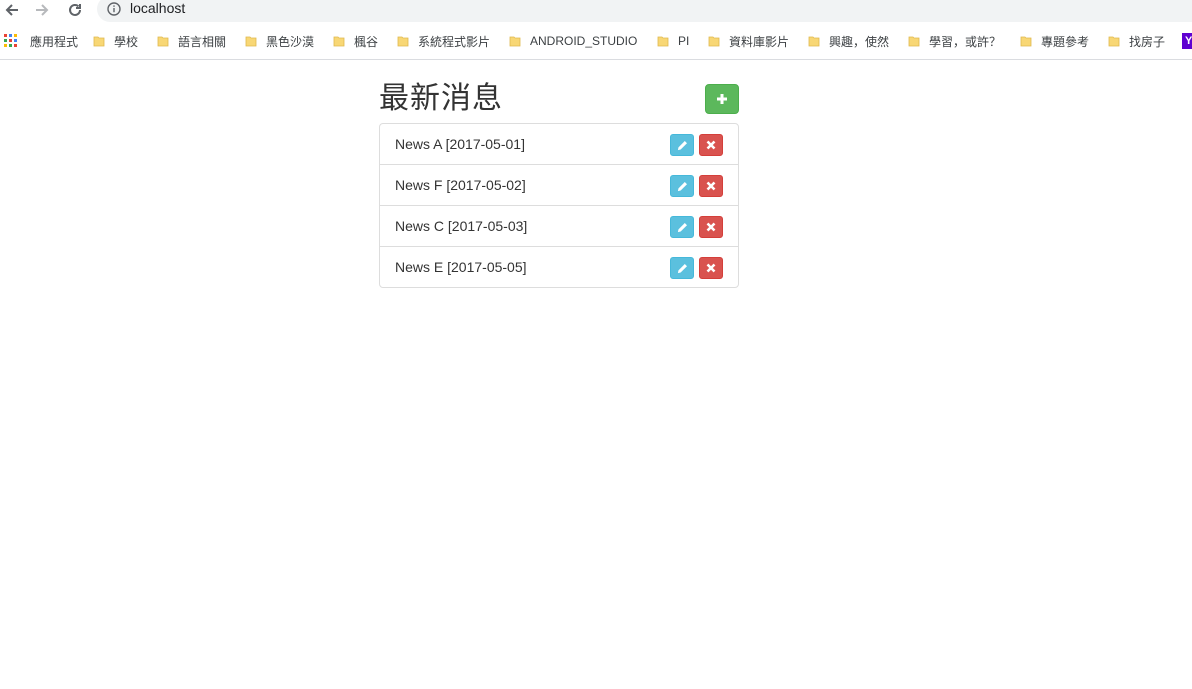 The width and height of the screenshot is (1192, 689). I want to click on bookmark-label: 語言相關, so click(202, 41).